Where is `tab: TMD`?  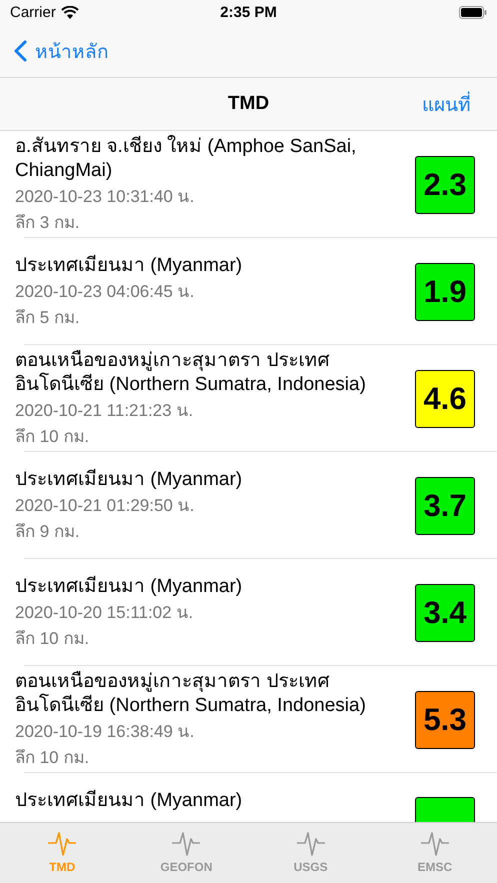 tab: TMD is located at coordinates (62, 853).